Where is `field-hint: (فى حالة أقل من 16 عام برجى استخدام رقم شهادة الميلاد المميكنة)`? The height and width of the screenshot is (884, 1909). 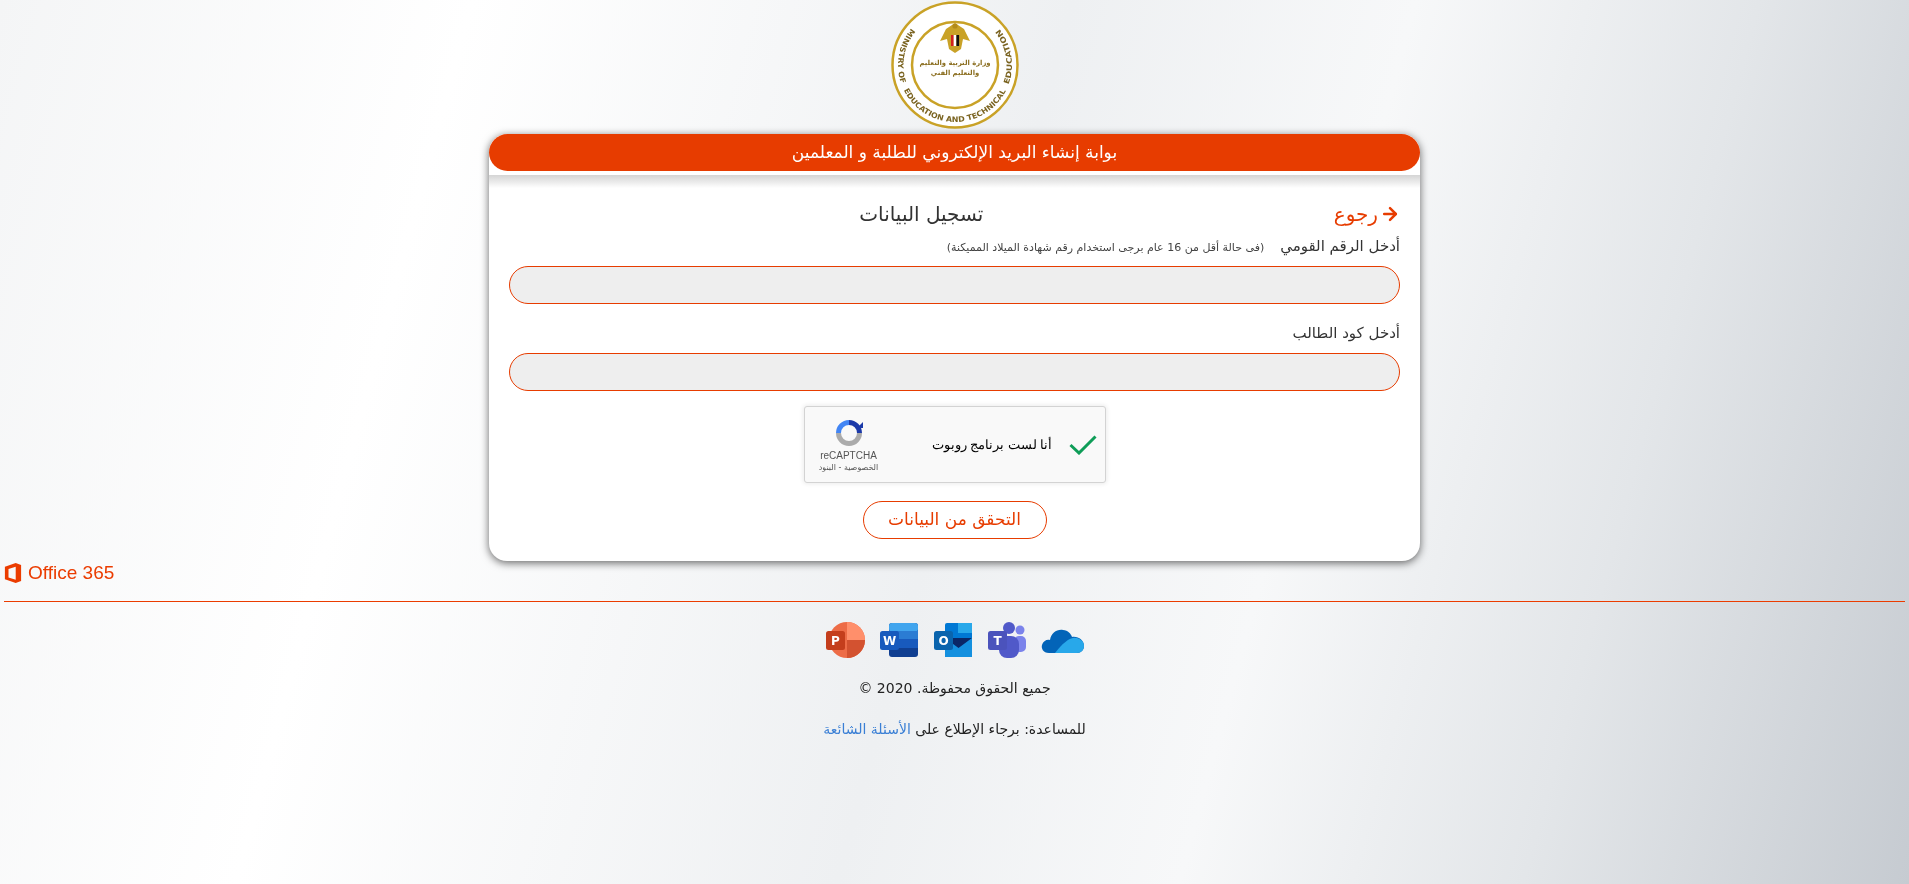 field-hint: (فى حالة أقل من 16 عام برجى استخدام رقم شهادة الميلاد المميكنة) is located at coordinates (1105, 248).